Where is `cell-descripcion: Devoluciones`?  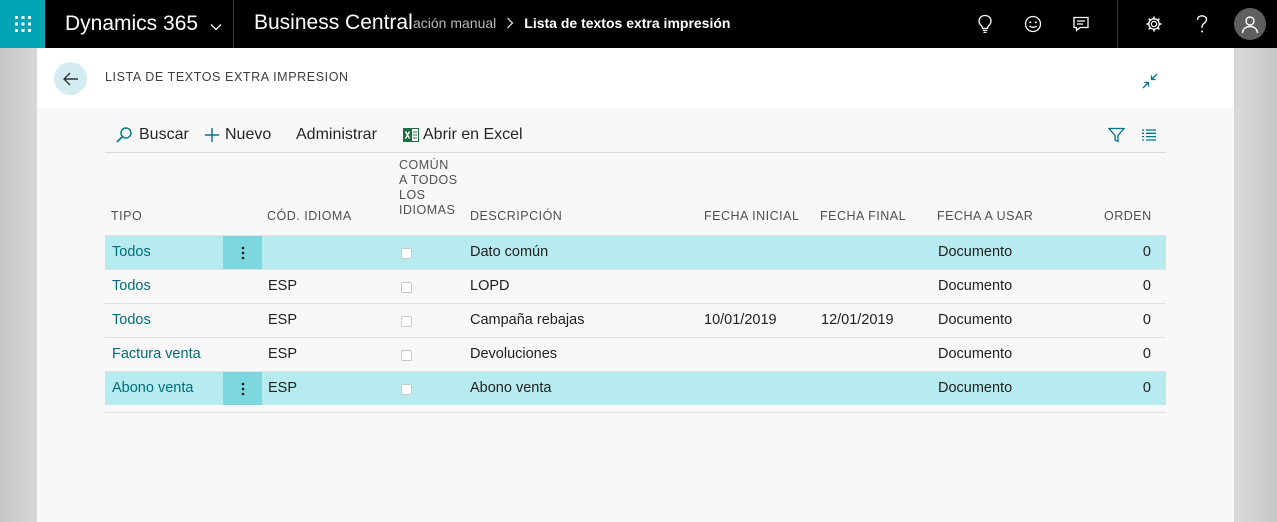 cell-descripcion: Devoluciones is located at coordinates (514, 354).